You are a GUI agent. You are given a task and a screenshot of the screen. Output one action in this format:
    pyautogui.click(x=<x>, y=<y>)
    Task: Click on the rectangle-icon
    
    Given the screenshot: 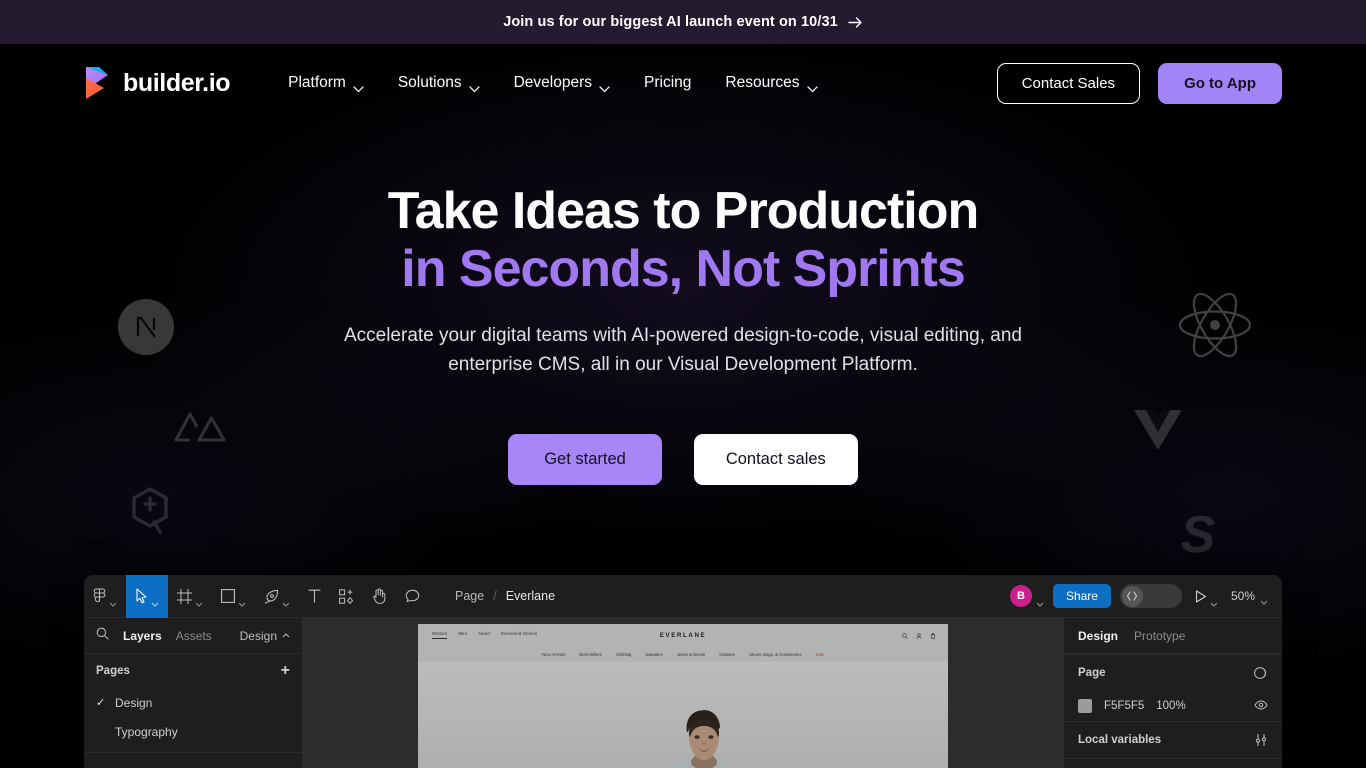 What is the action you would take?
    pyautogui.click(x=233, y=596)
    